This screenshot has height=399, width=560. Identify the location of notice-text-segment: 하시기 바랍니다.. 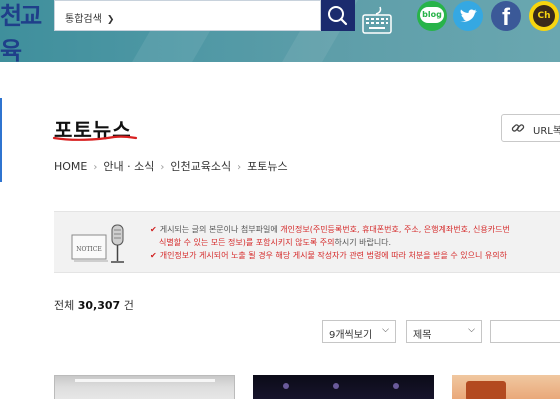
(363, 242).